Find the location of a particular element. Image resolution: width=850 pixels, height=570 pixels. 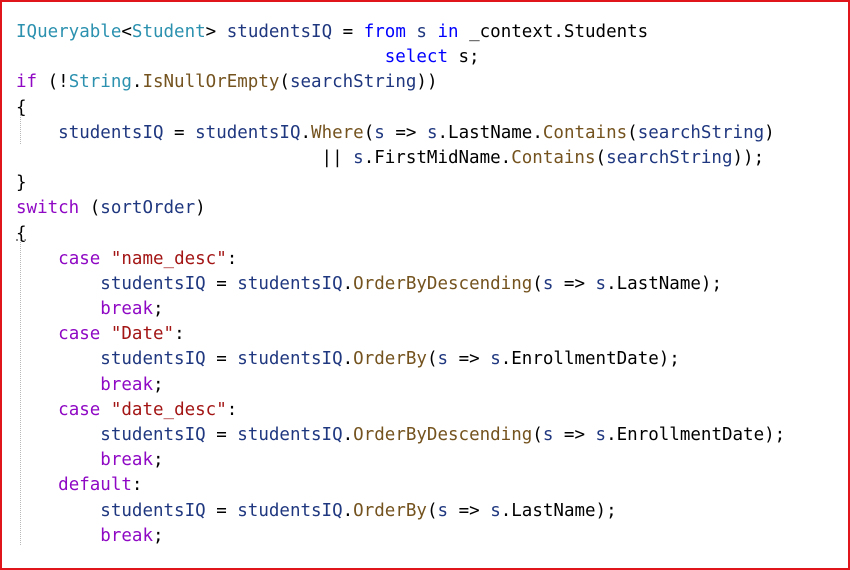

code-token: OrderByDescending is located at coordinates (443, 435).